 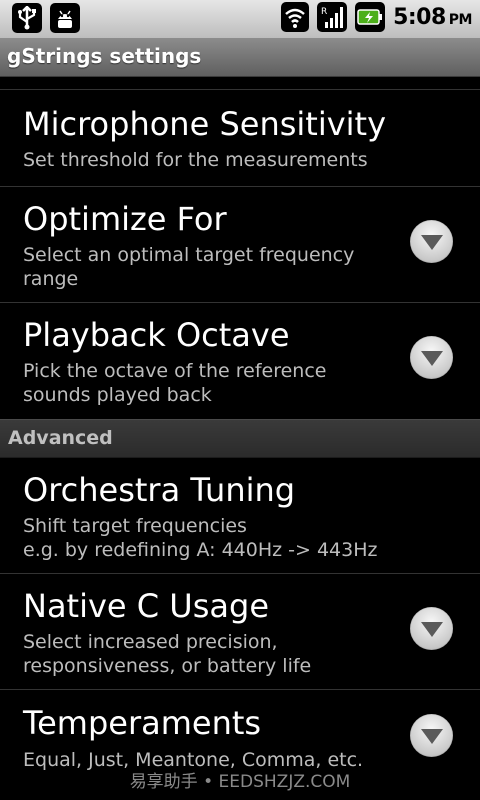 What do you see at coordinates (142, 723) in the screenshot?
I see `pref-title: Temperaments` at bounding box center [142, 723].